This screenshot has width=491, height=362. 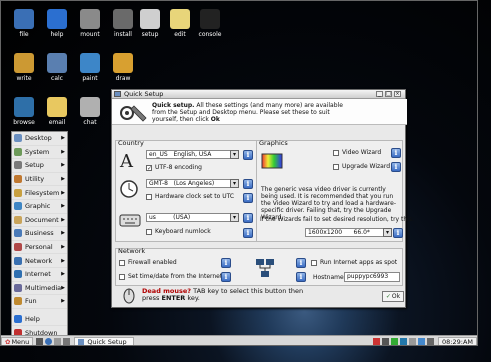 I want to click on menu-button: ✿ Menu, so click(x=17, y=341).